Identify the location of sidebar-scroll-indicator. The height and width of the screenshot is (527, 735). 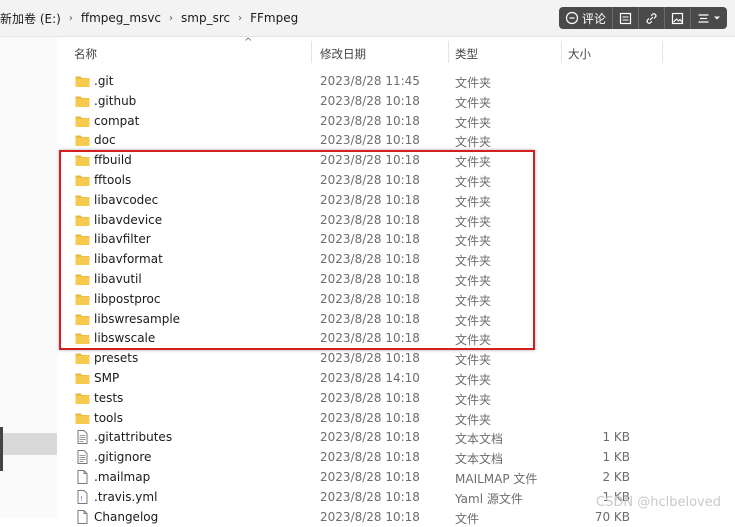
(1, 449).